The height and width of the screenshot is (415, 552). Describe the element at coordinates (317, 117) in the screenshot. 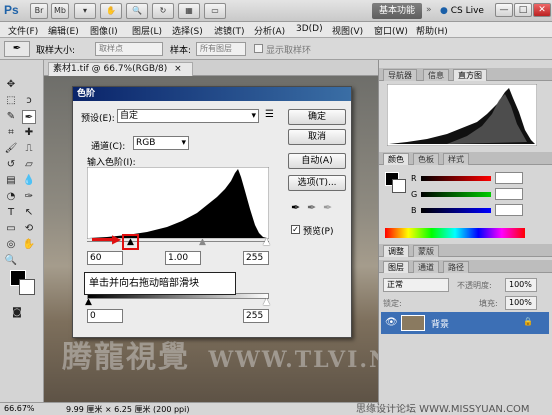

I see `ok-button: 确定` at that location.